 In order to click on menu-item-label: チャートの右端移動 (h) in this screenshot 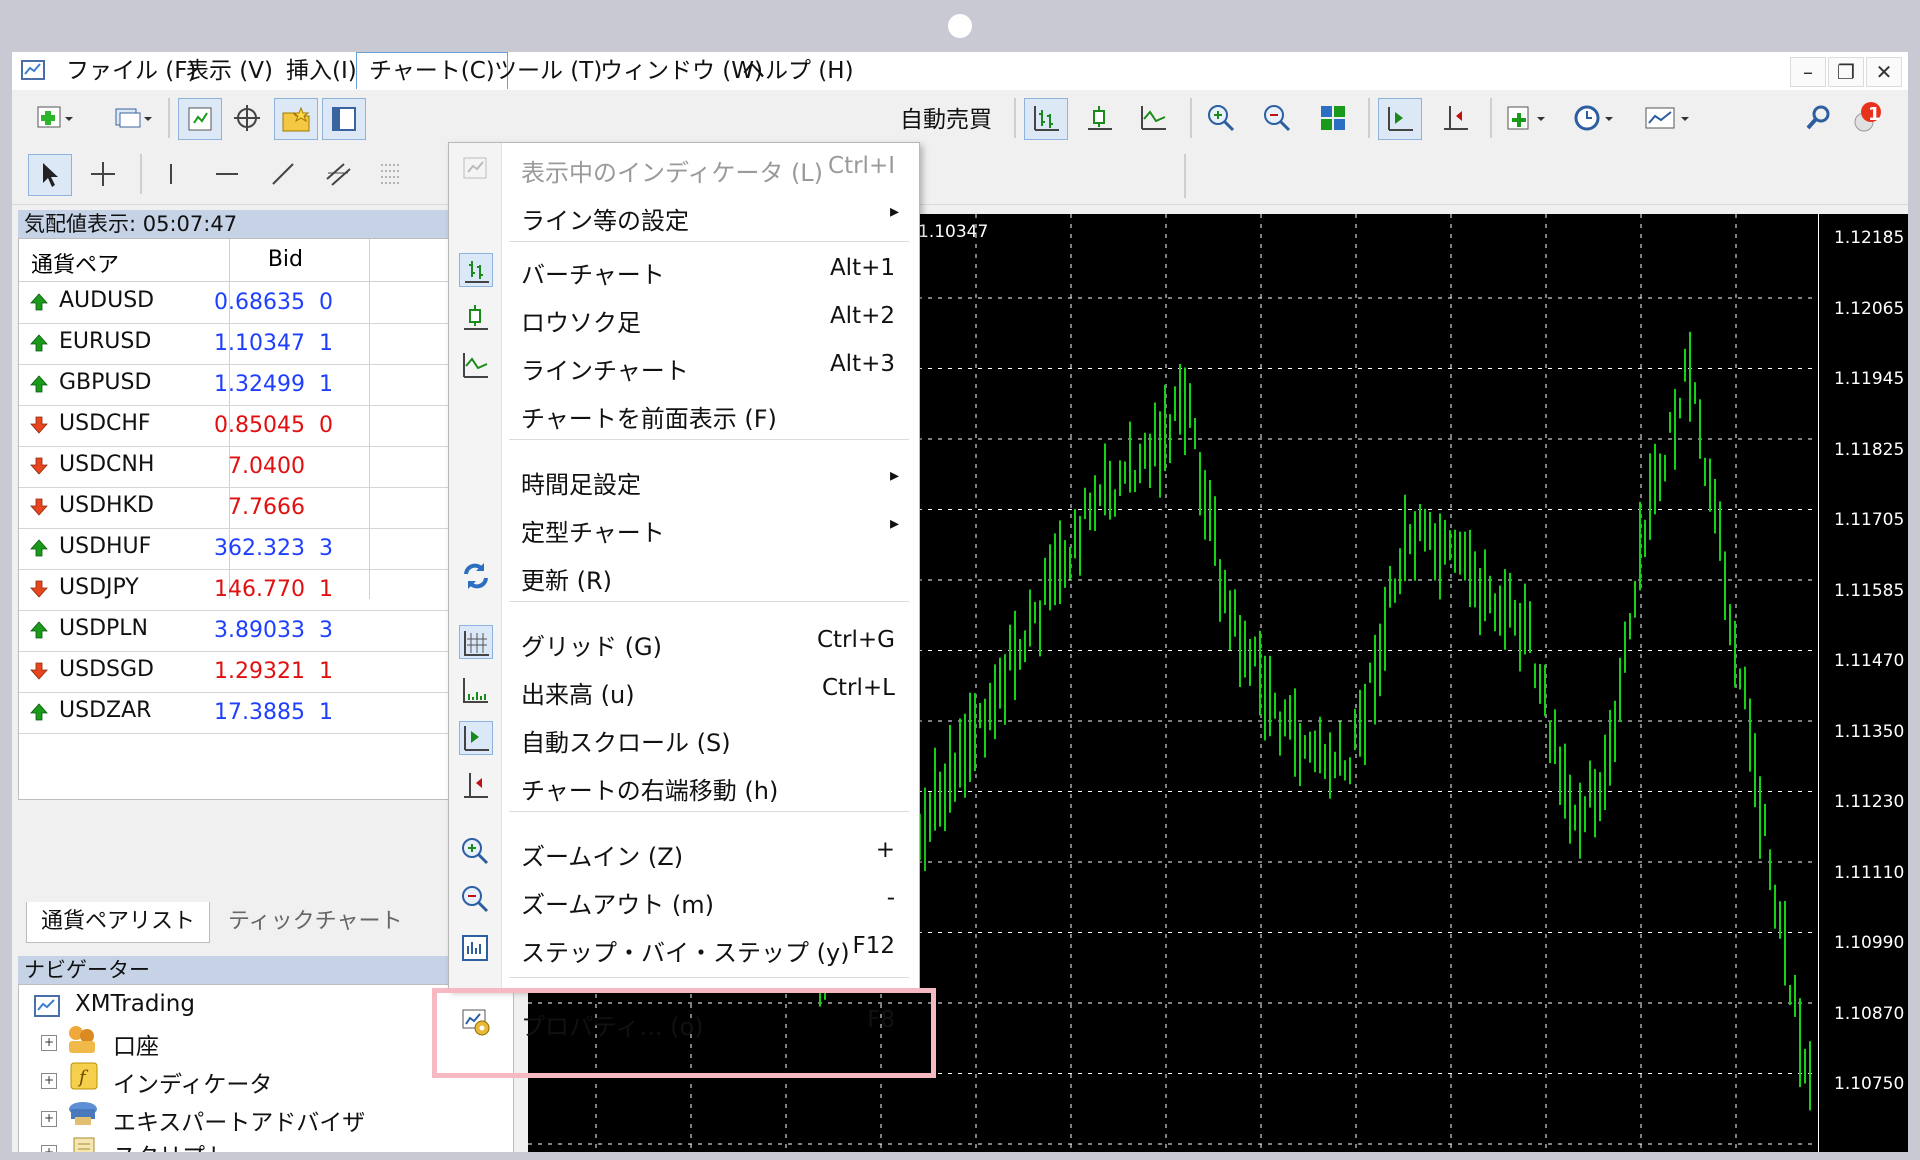, I will do `click(650, 791)`.